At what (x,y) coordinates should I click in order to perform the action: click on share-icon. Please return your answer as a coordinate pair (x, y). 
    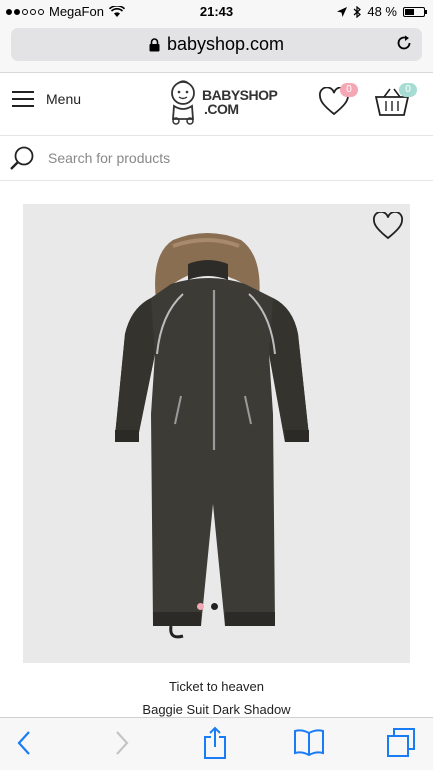
    Looking at the image, I should click on (215, 743).